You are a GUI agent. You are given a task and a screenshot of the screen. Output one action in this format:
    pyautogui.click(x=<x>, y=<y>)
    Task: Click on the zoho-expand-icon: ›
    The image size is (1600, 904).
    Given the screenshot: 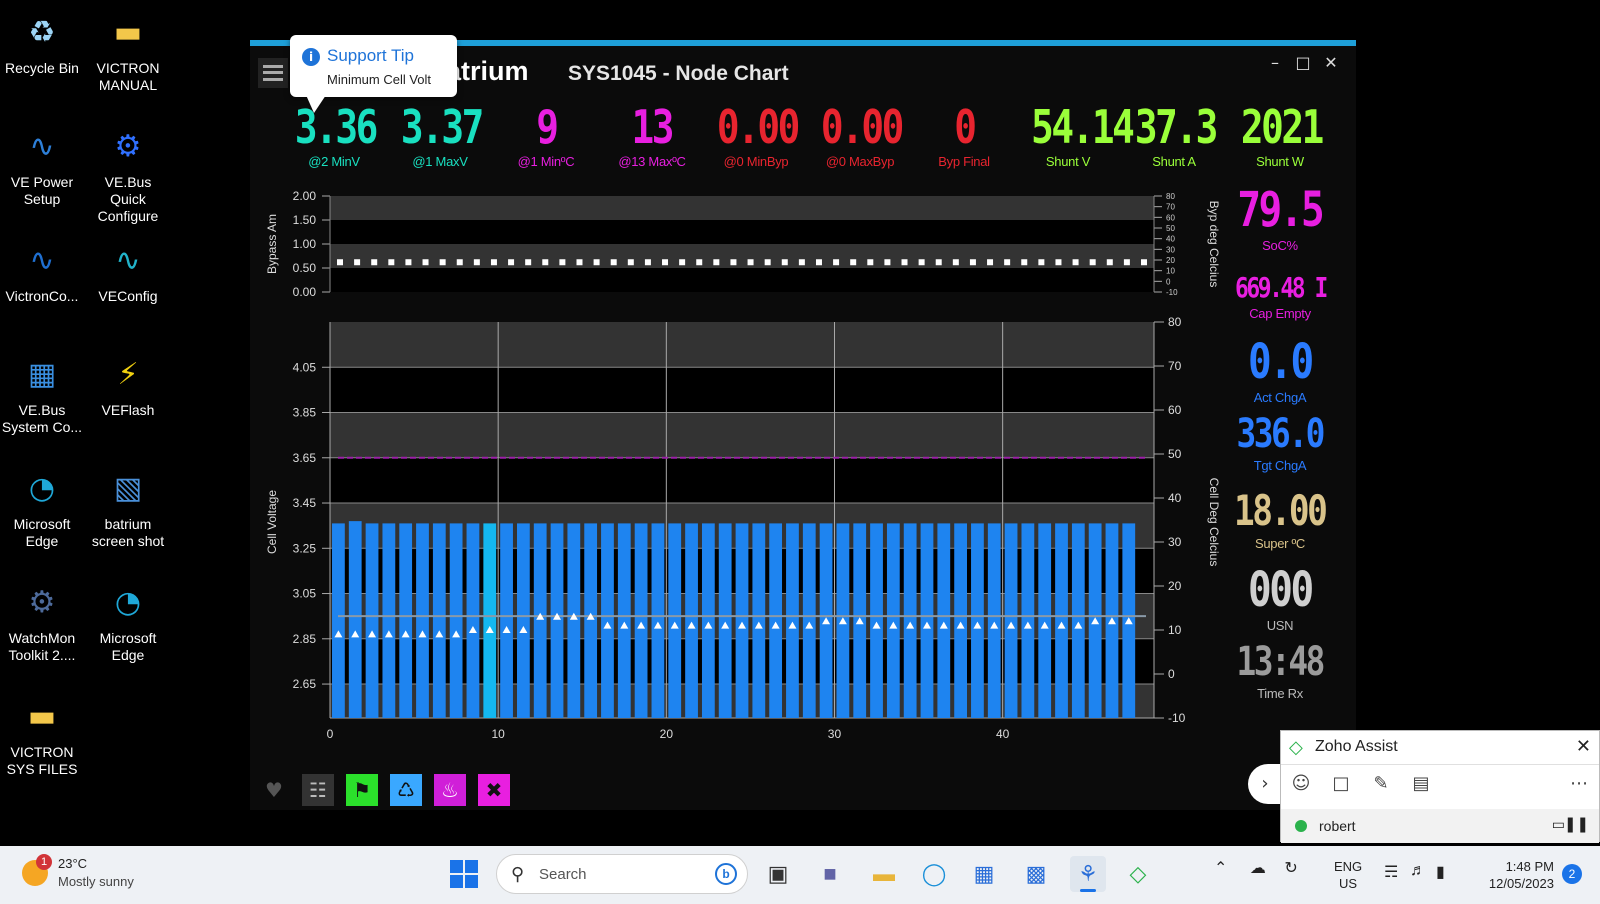 What is the action you would take?
    pyautogui.click(x=1265, y=784)
    